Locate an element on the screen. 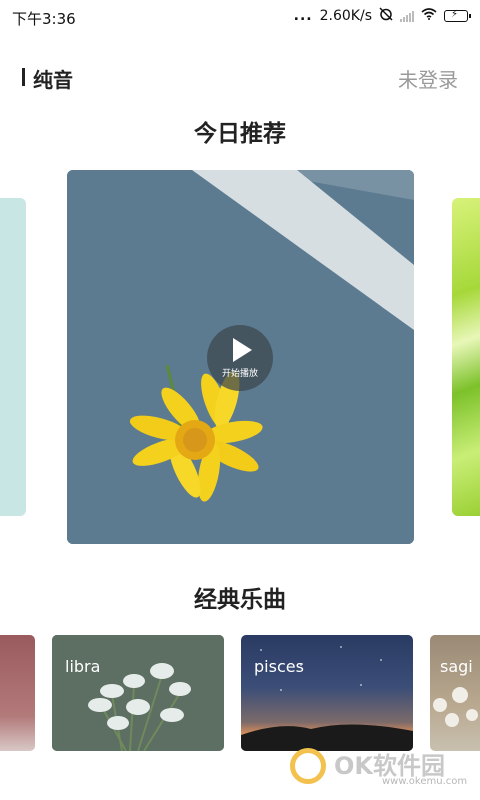 This screenshot has height=800, width=480. classic-track-list: libra pisces sagi is located at coordinates (240, 693).